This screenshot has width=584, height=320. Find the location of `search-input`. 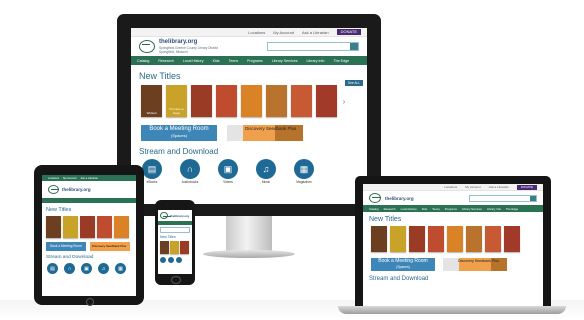

search-input is located at coordinates (313, 46).